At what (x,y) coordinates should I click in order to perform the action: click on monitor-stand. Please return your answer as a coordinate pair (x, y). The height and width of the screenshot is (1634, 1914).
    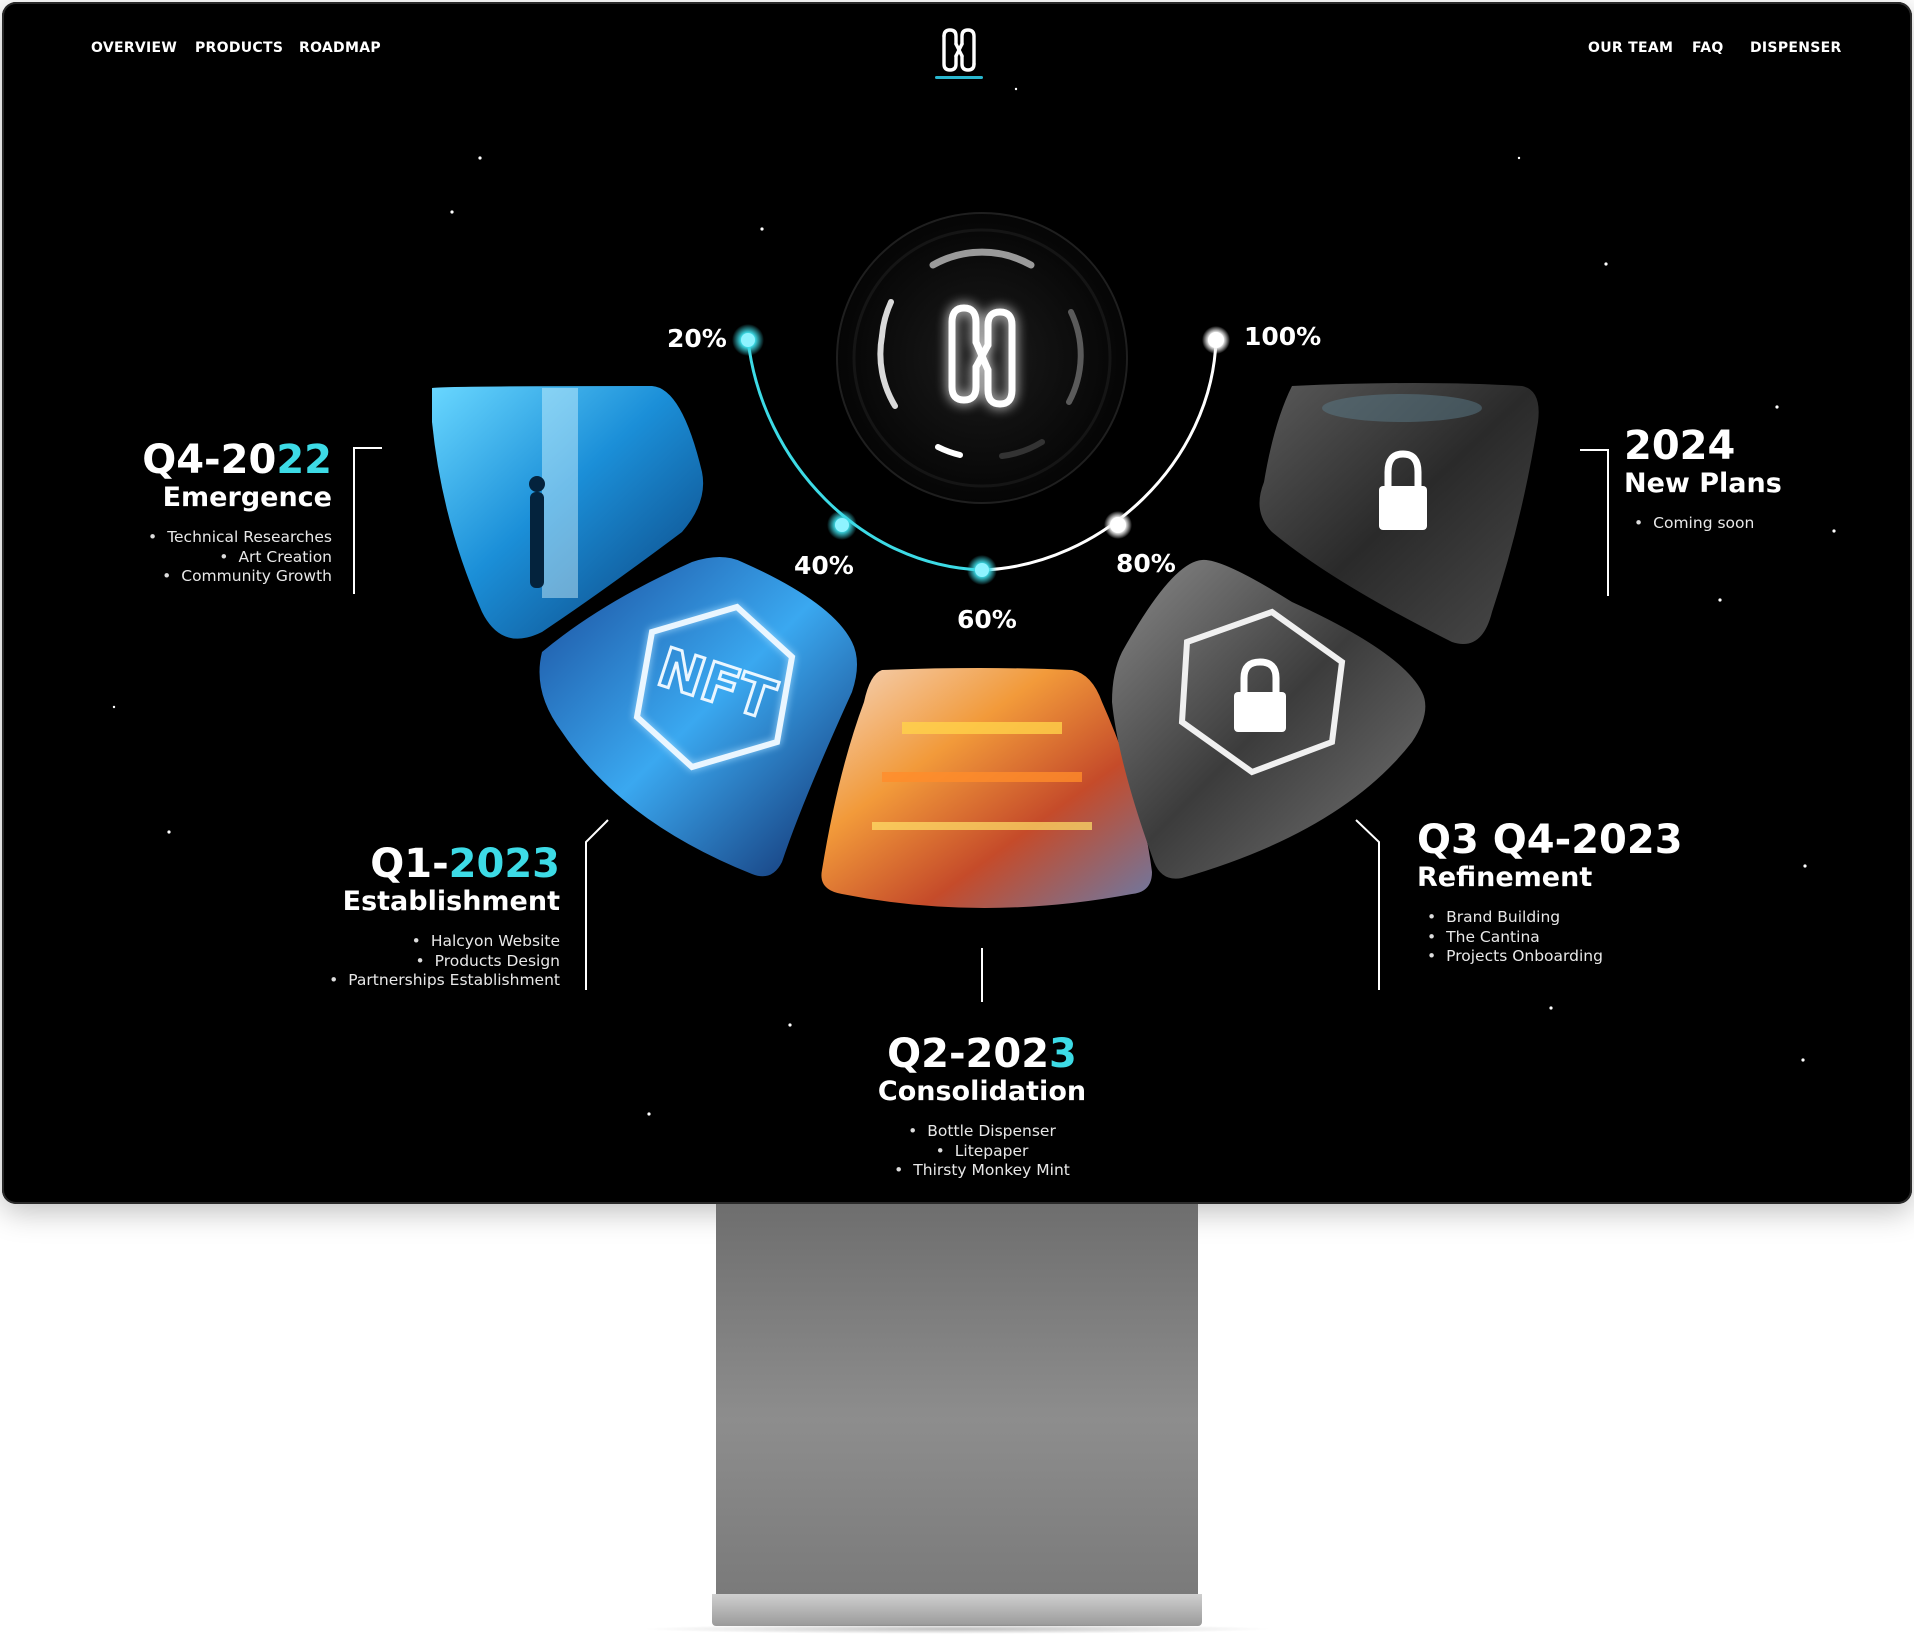
    Looking at the image, I should click on (957, 1400).